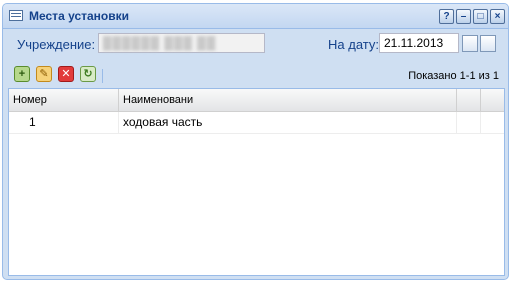 Image resolution: width=513 pixels, height=284 pixels. Describe the element at coordinates (22, 74) in the screenshot. I see `add-icon: +` at that location.